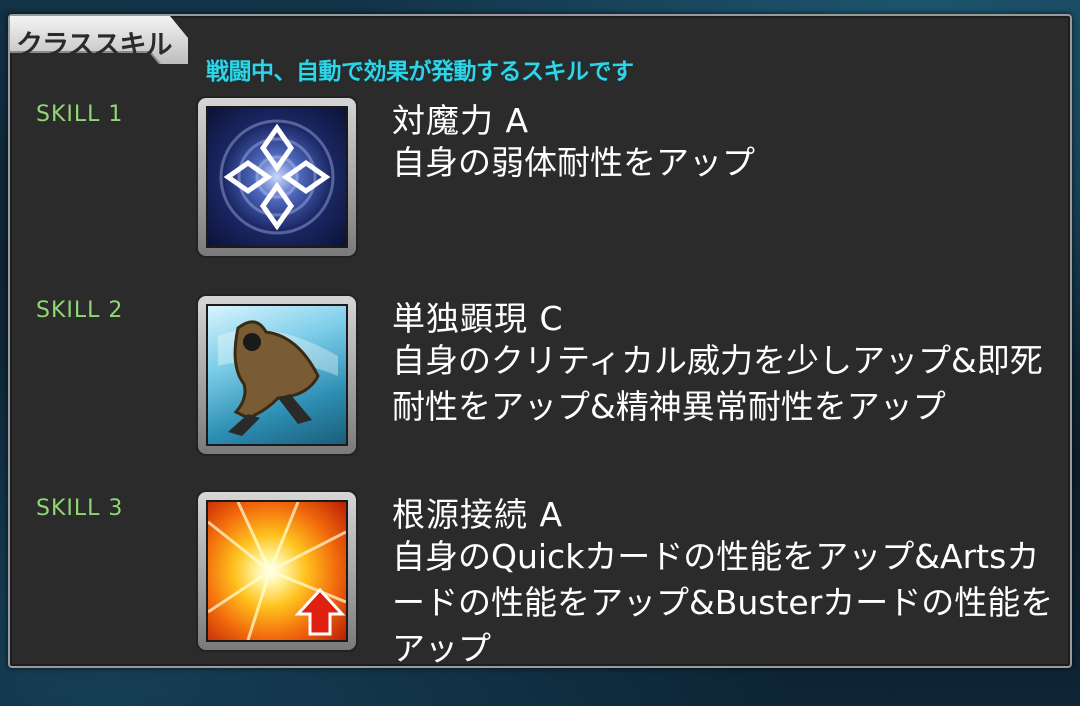 The width and height of the screenshot is (1080, 706). I want to click on skill-2-name: 単独顕現 C, so click(478, 318).